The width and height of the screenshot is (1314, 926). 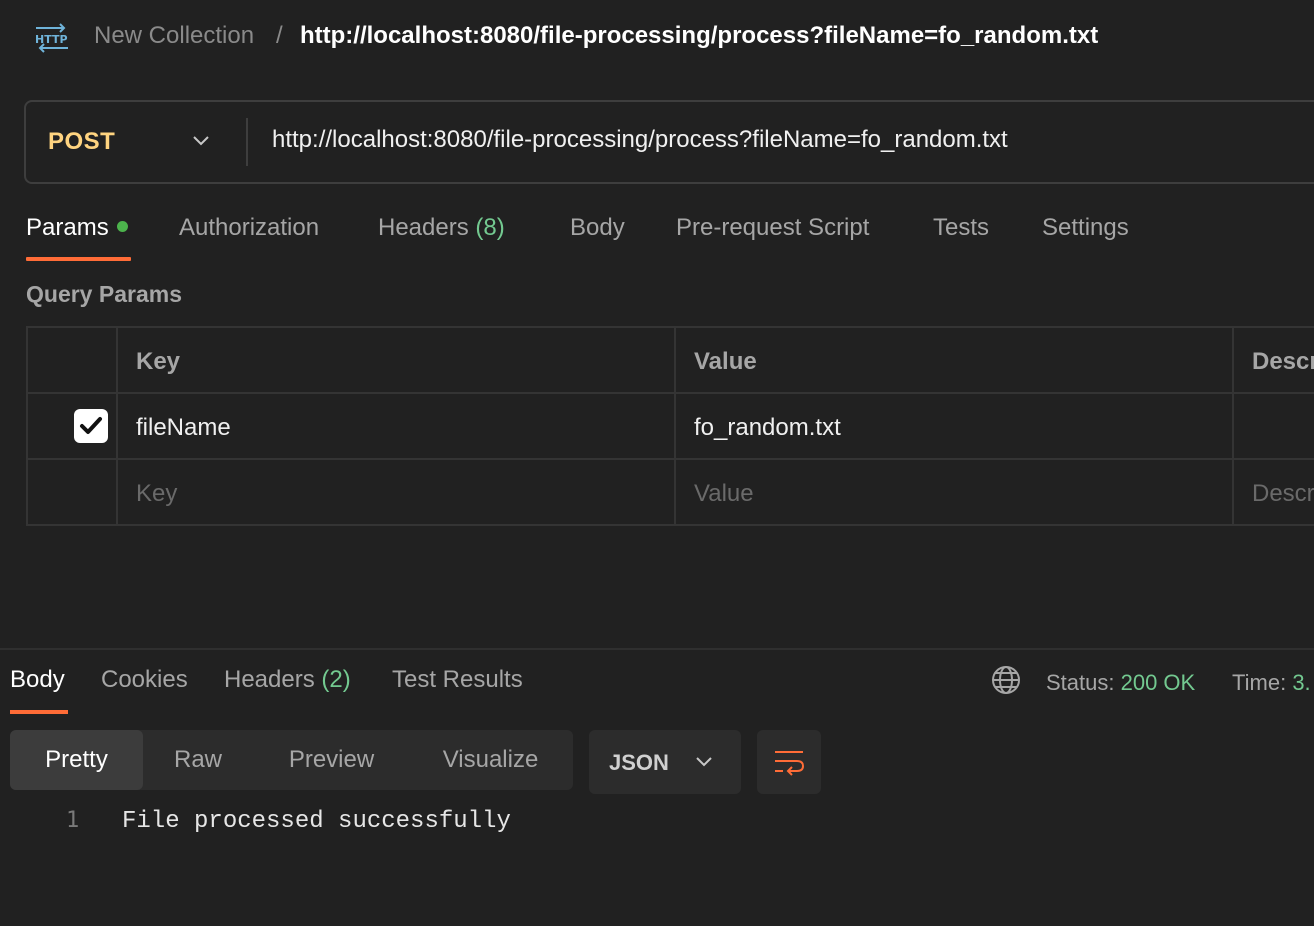 I want to click on view-mode-raw: Raw, so click(x=198, y=760).